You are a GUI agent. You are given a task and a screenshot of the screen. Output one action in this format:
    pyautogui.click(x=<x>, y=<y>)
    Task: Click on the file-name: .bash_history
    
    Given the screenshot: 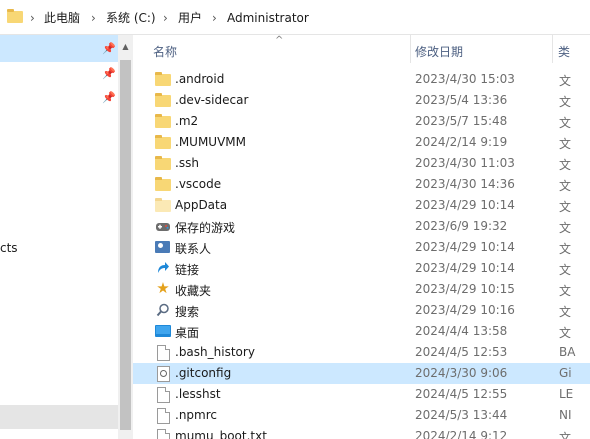 What is the action you would take?
    pyautogui.click(x=215, y=352)
    